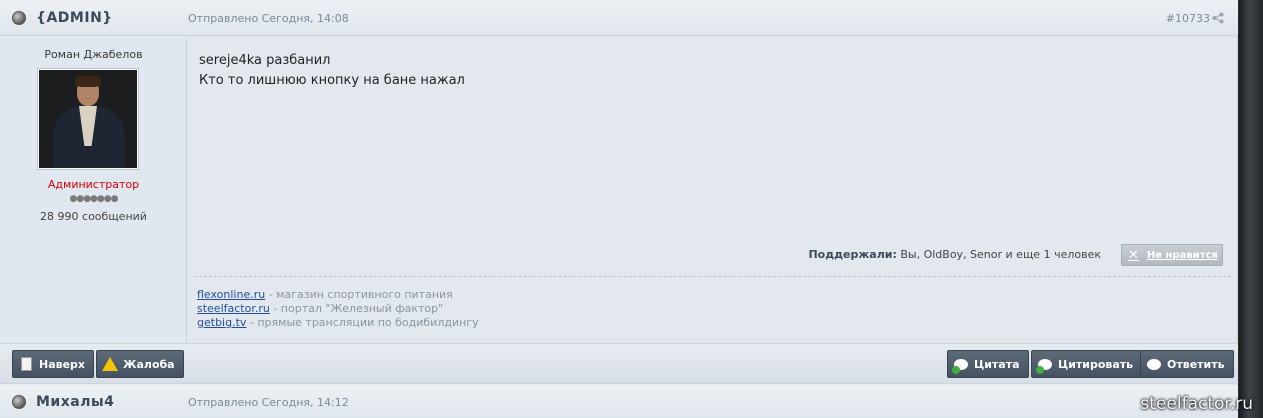 The height and width of the screenshot is (418, 1263). I want to click on back-to-top-button: Наверх, so click(53, 364).